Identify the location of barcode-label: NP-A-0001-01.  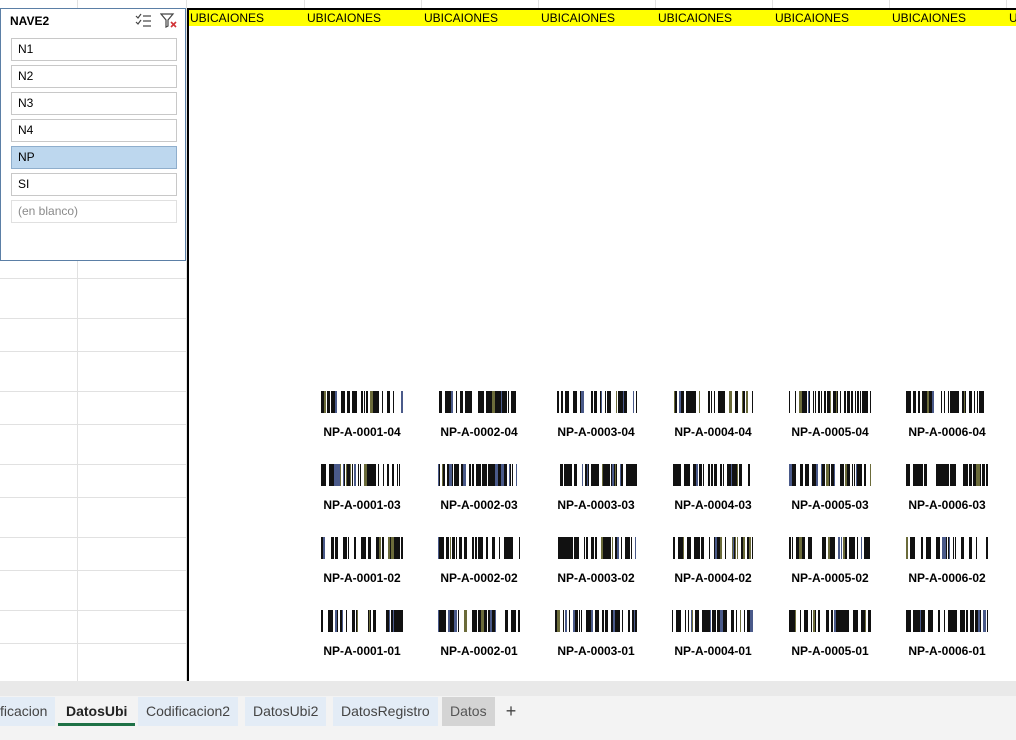
(362, 651).